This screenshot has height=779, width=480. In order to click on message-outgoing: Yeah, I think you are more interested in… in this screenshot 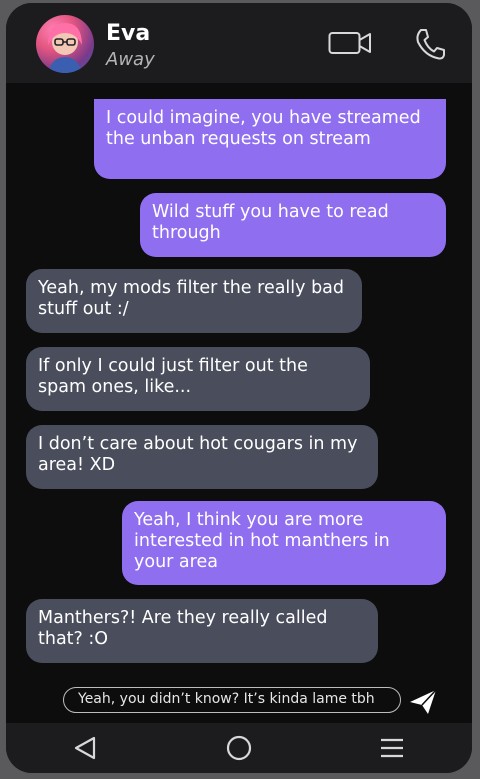, I will do `click(284, 543)`.